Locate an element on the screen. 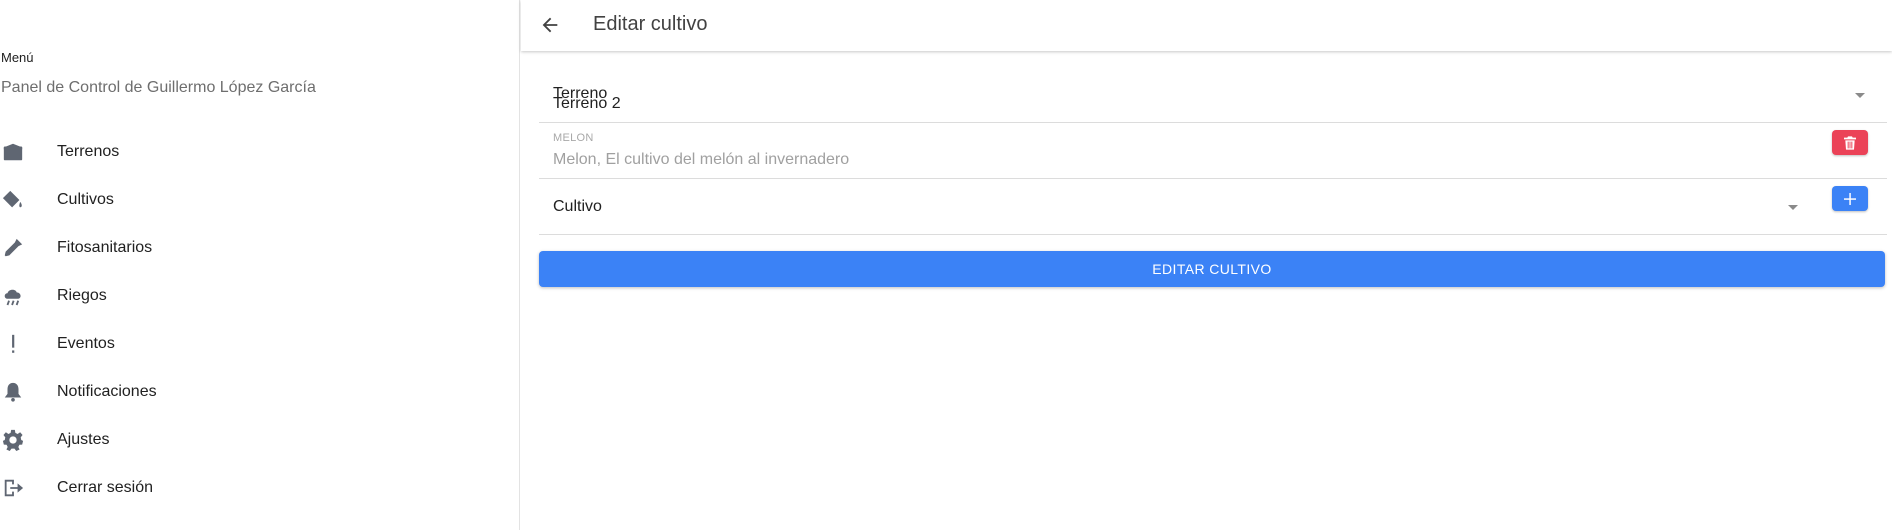 The image size is (1892, 530). delete-crop-button is located at coordinates (1850, 142).